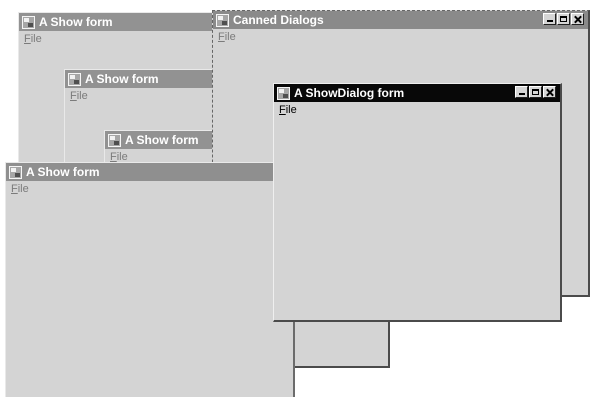 The height and width of the screenshot is (397, 590). I want to click on canned-dialogs-titlebar: Canned Dialogs, so click(400, 20).